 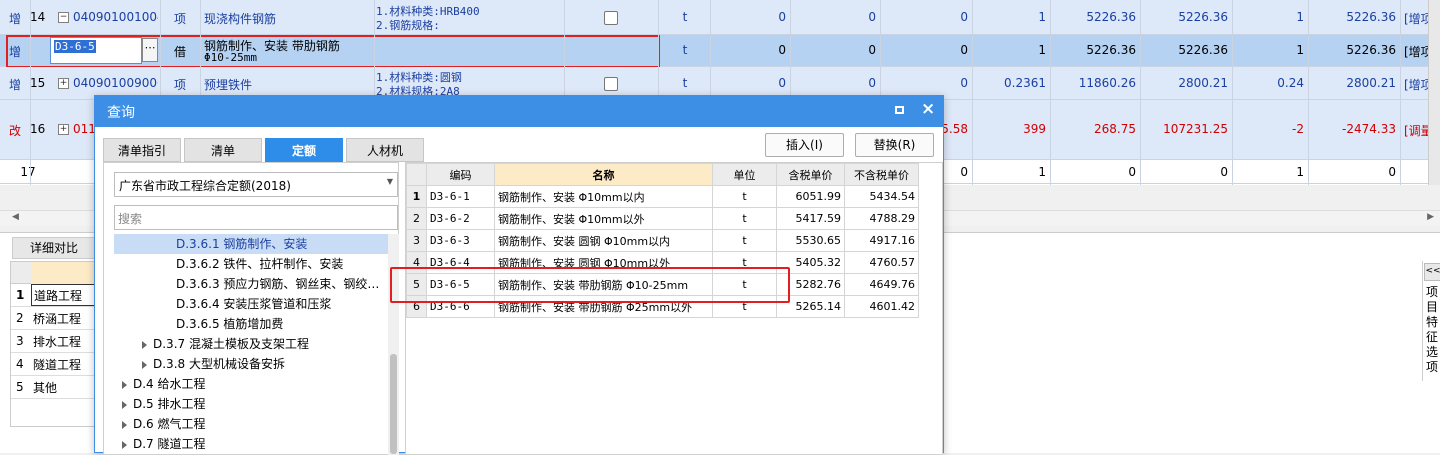 I want to click on tree-item: D.3.6.1 钢筋制作、安装, so click(x=241, y=244).